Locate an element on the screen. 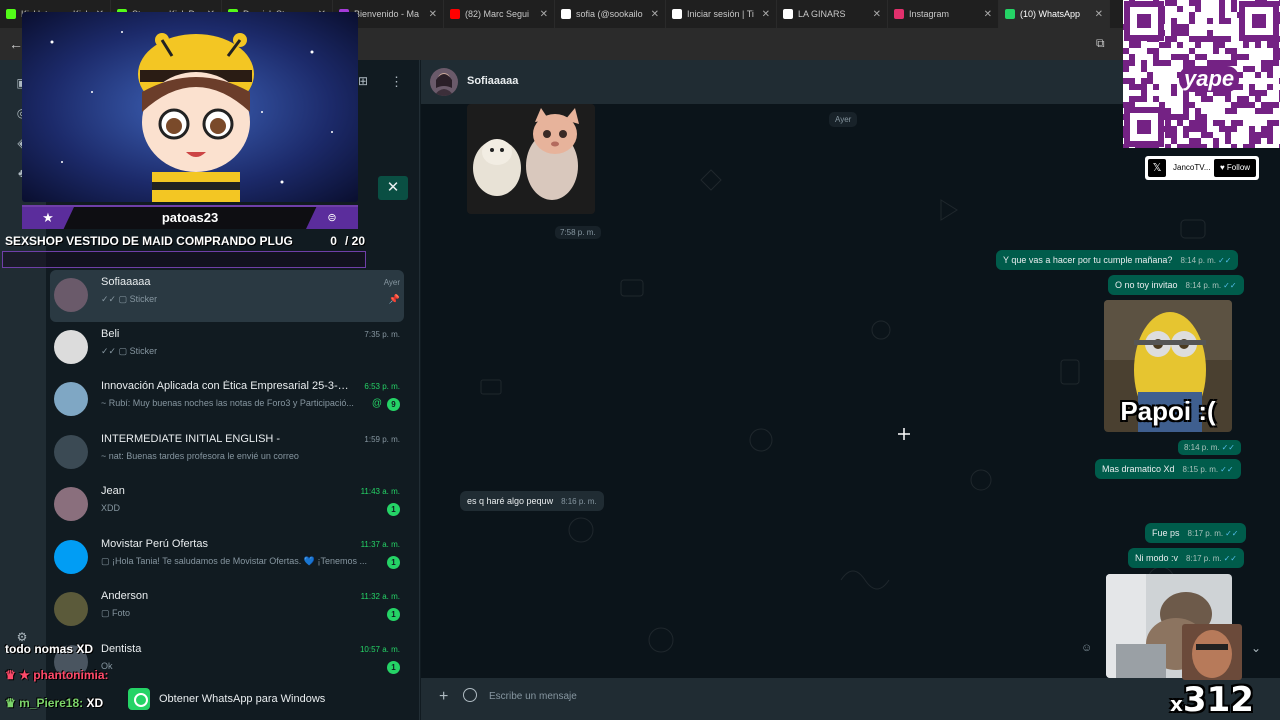 This screenshot has width=1280, height=720. stream-chat-line: ♛ ★ phantonimia: is located at coordinates (57, 675).